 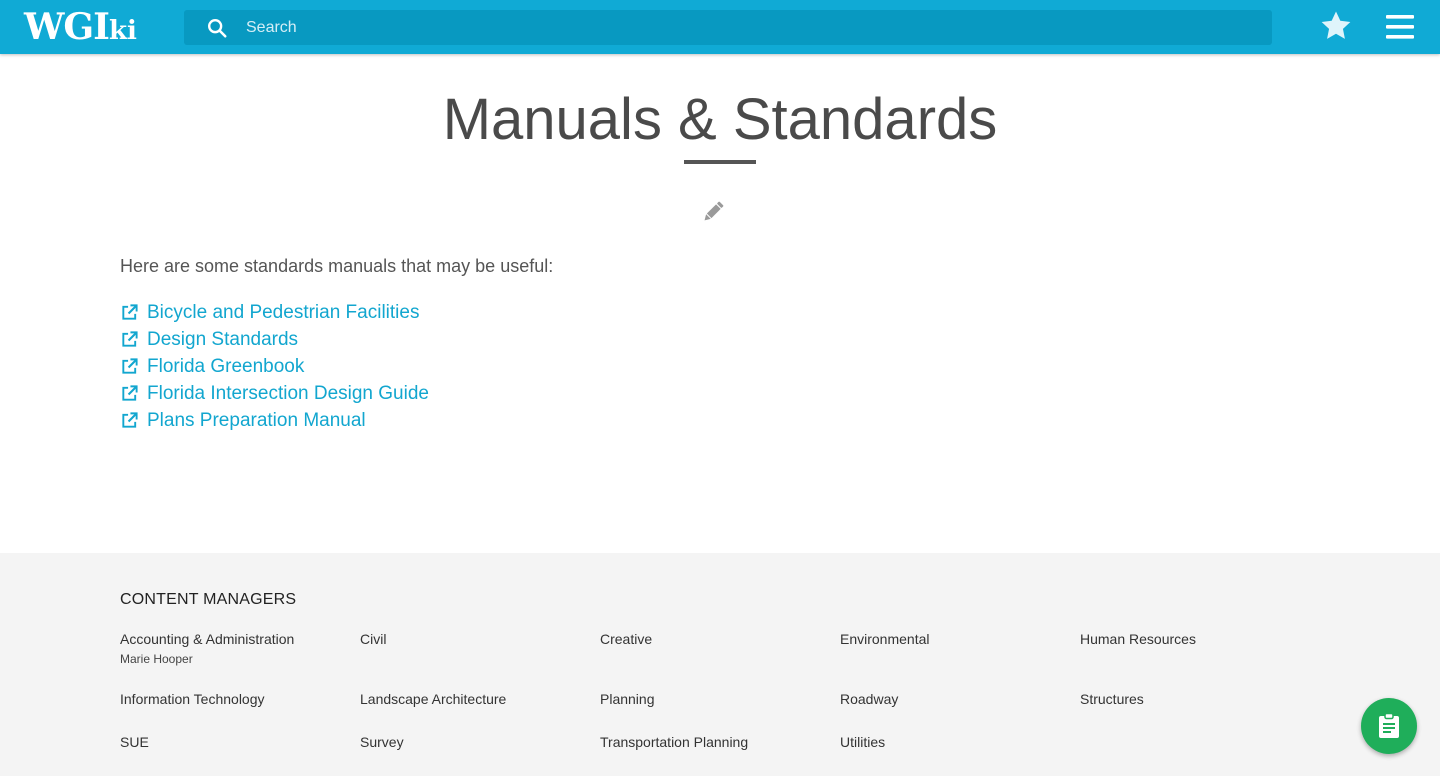 I want to click on department-label: Civil, so click(x=373, y=639).